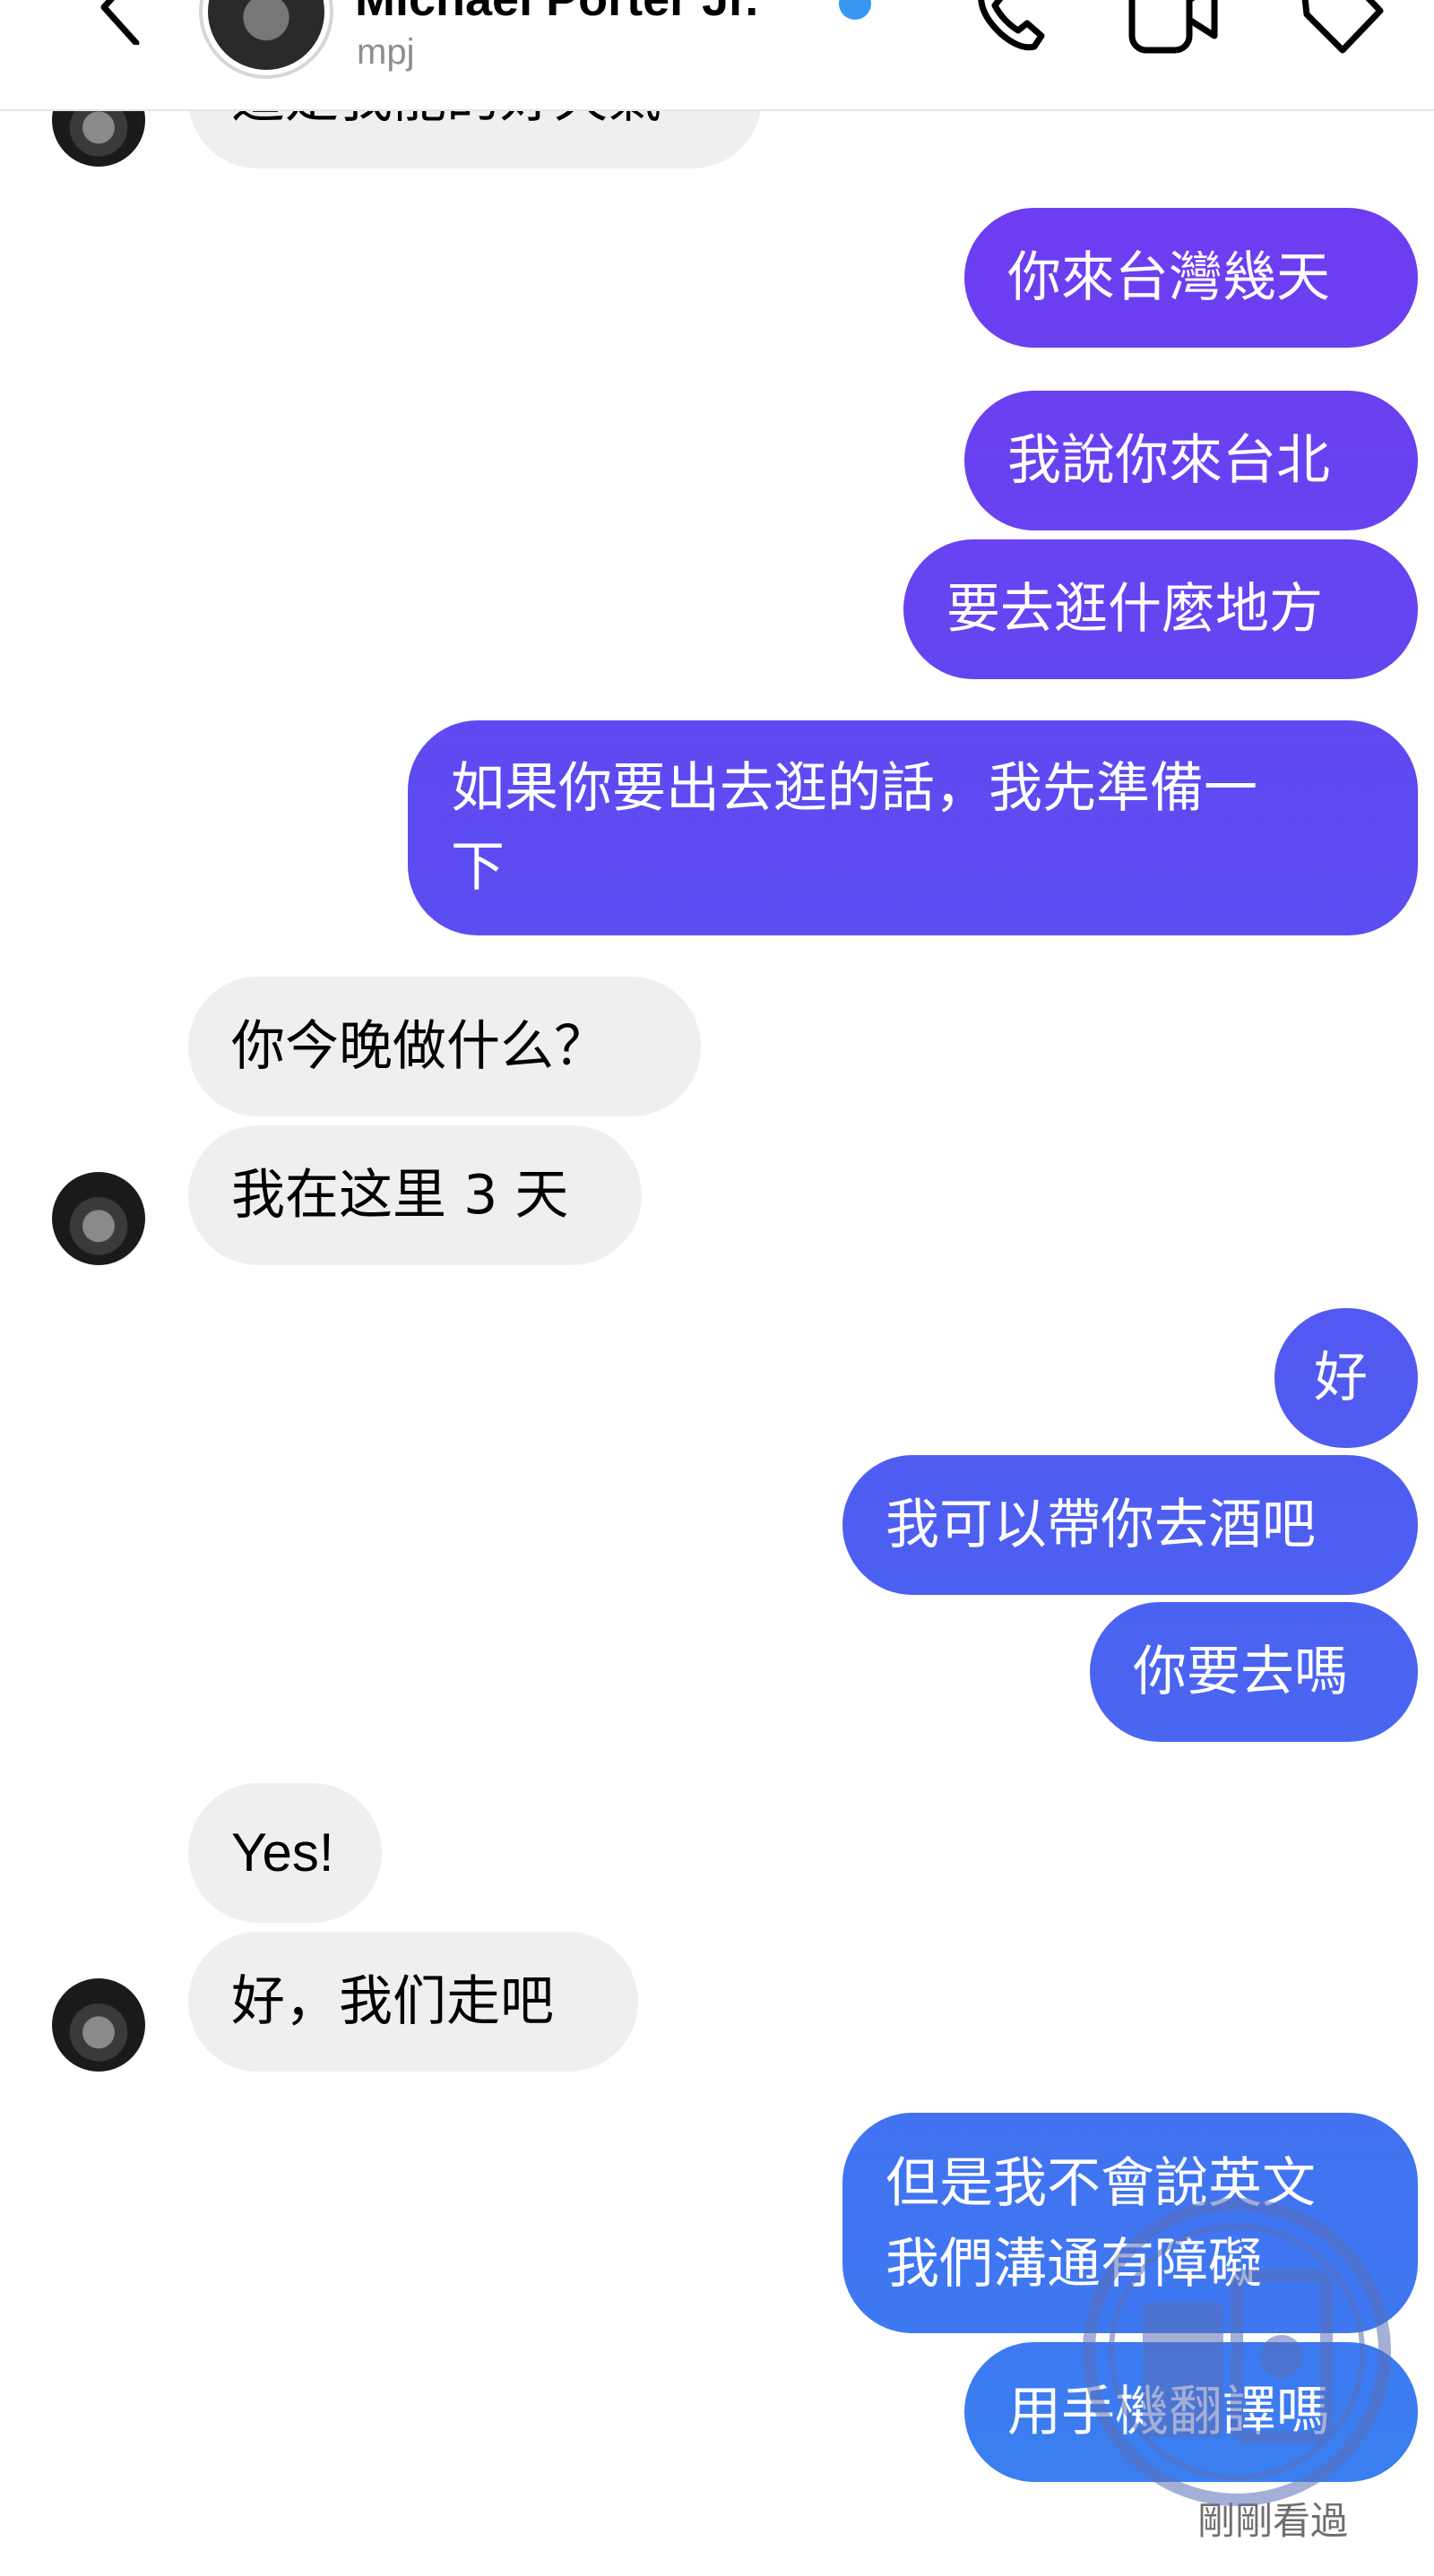 The width and height of the screenshot is (1434, 2576). What do you see at coordinates (1100, 2183) in the screenshot?
I see `message-line: 但是我不會說英文` at bounding box center [1100, 2183].